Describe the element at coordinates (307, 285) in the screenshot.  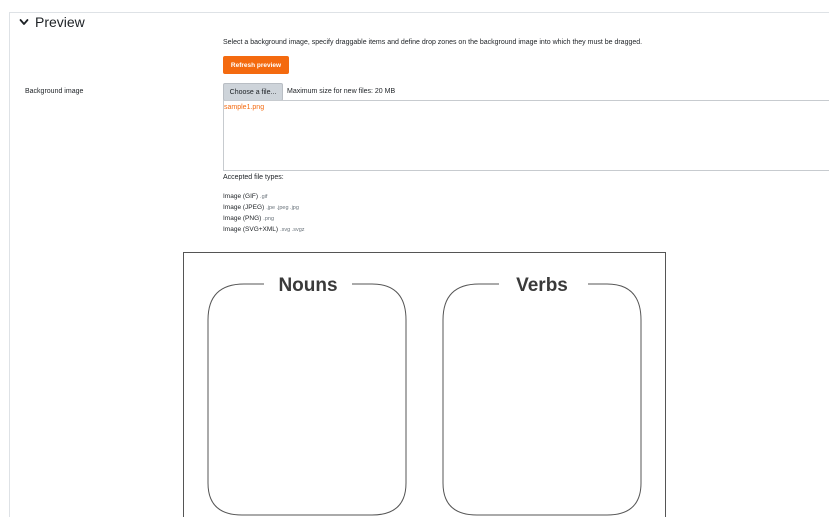
I see `nouns-zone-label: Nouns` at that location.